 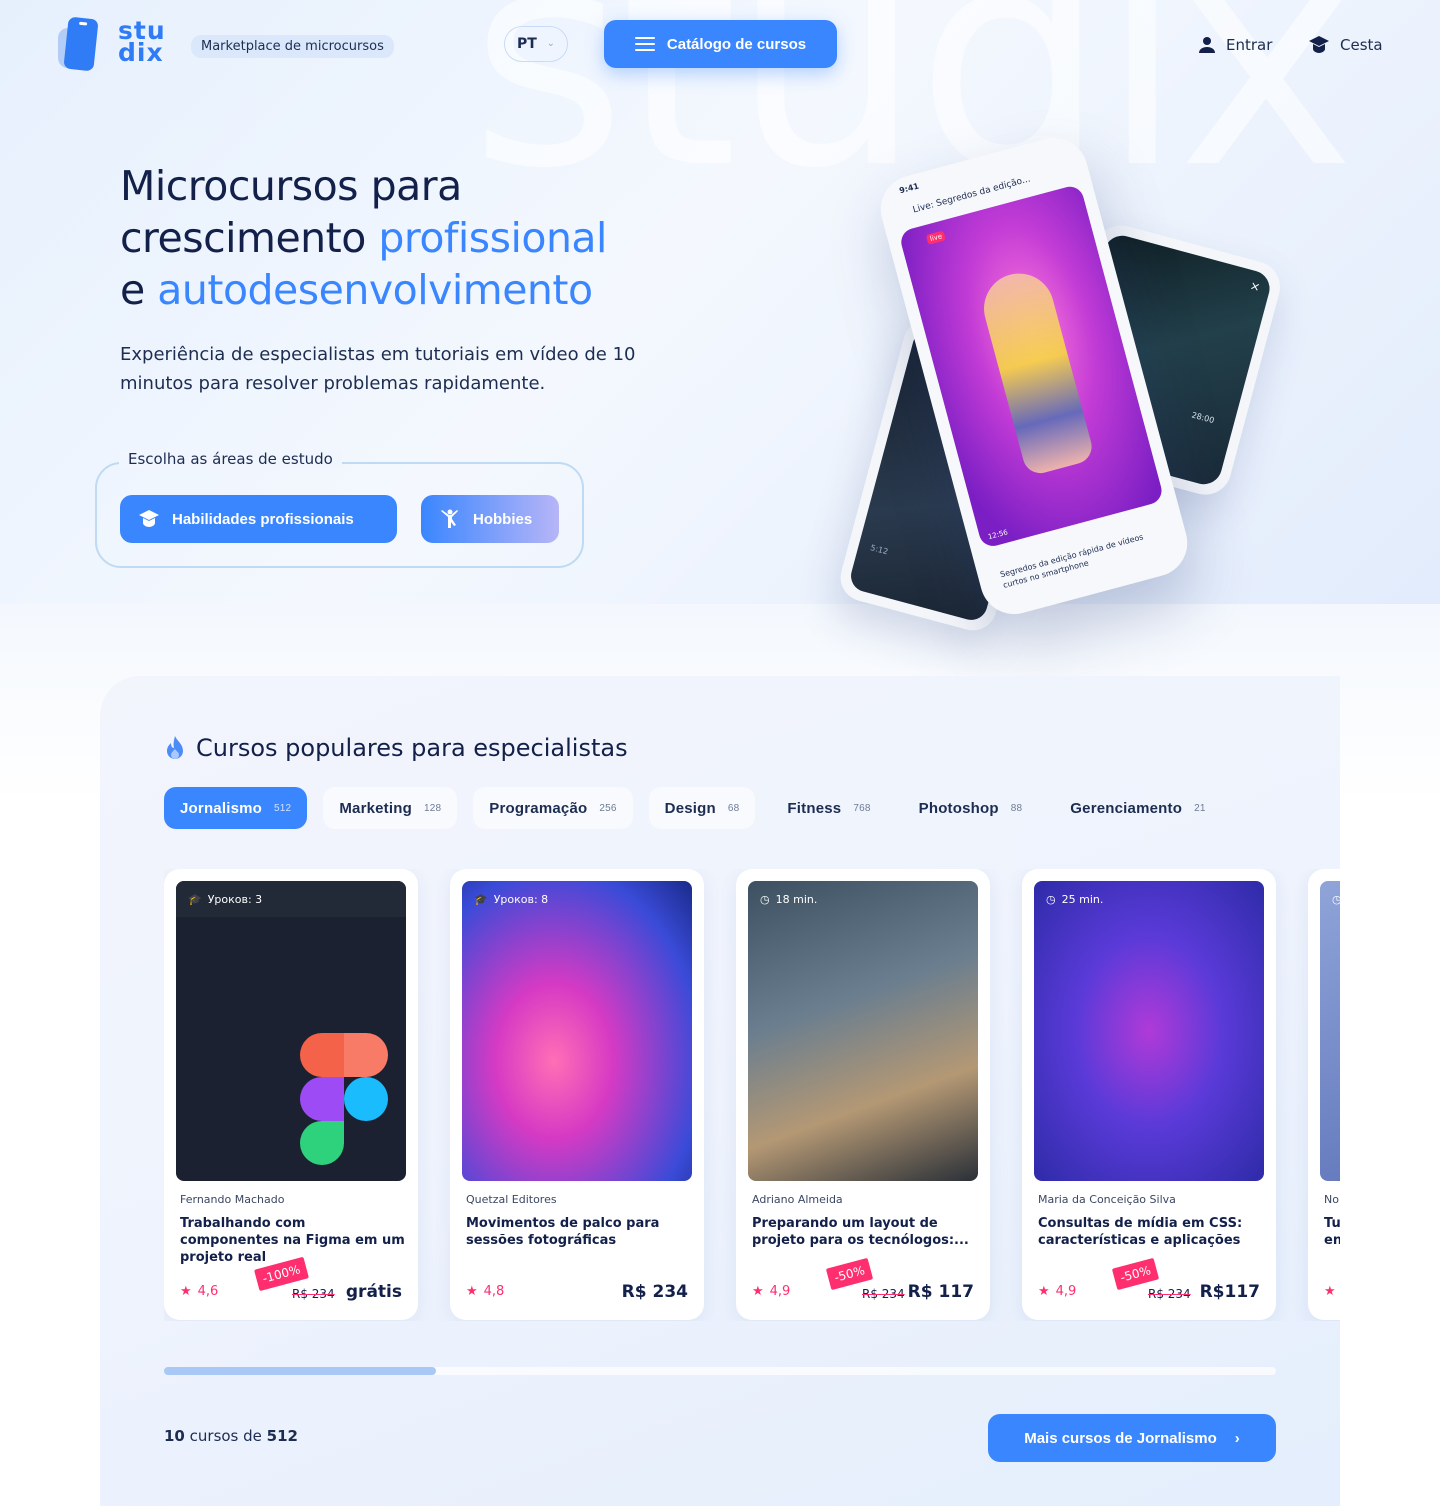 What do you see at coordinates (291, 186) in the screenshot?
I see `hero-title-line1: Microcursos para` at bounding box center [291, 186].